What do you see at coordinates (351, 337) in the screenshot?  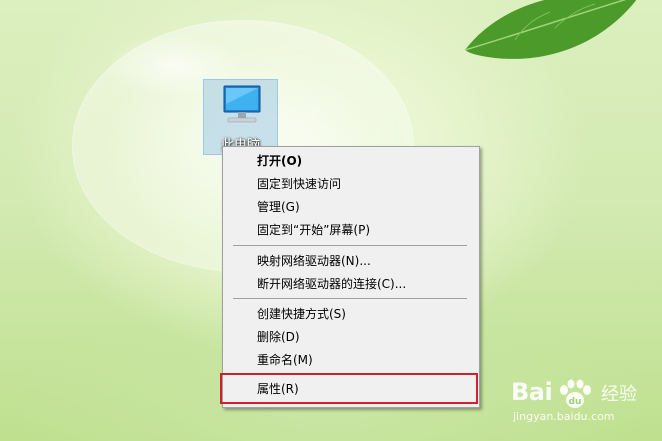 I see `menu-item-delete: 删除(D)` at bounding box center [351, 337].